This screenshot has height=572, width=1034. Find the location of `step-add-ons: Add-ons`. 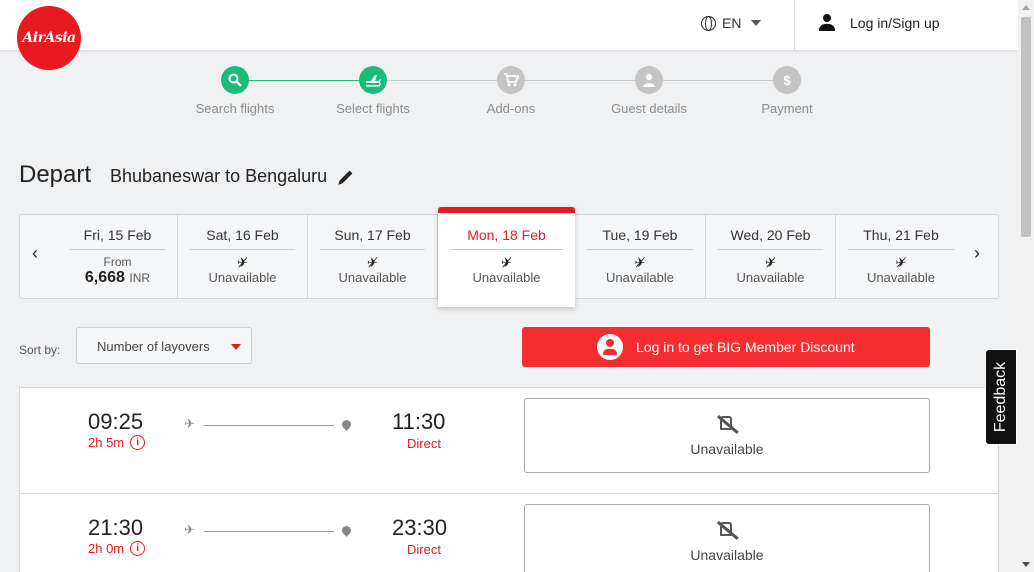

step-add-ons: Add-ons is located at coordinates (511, 91).